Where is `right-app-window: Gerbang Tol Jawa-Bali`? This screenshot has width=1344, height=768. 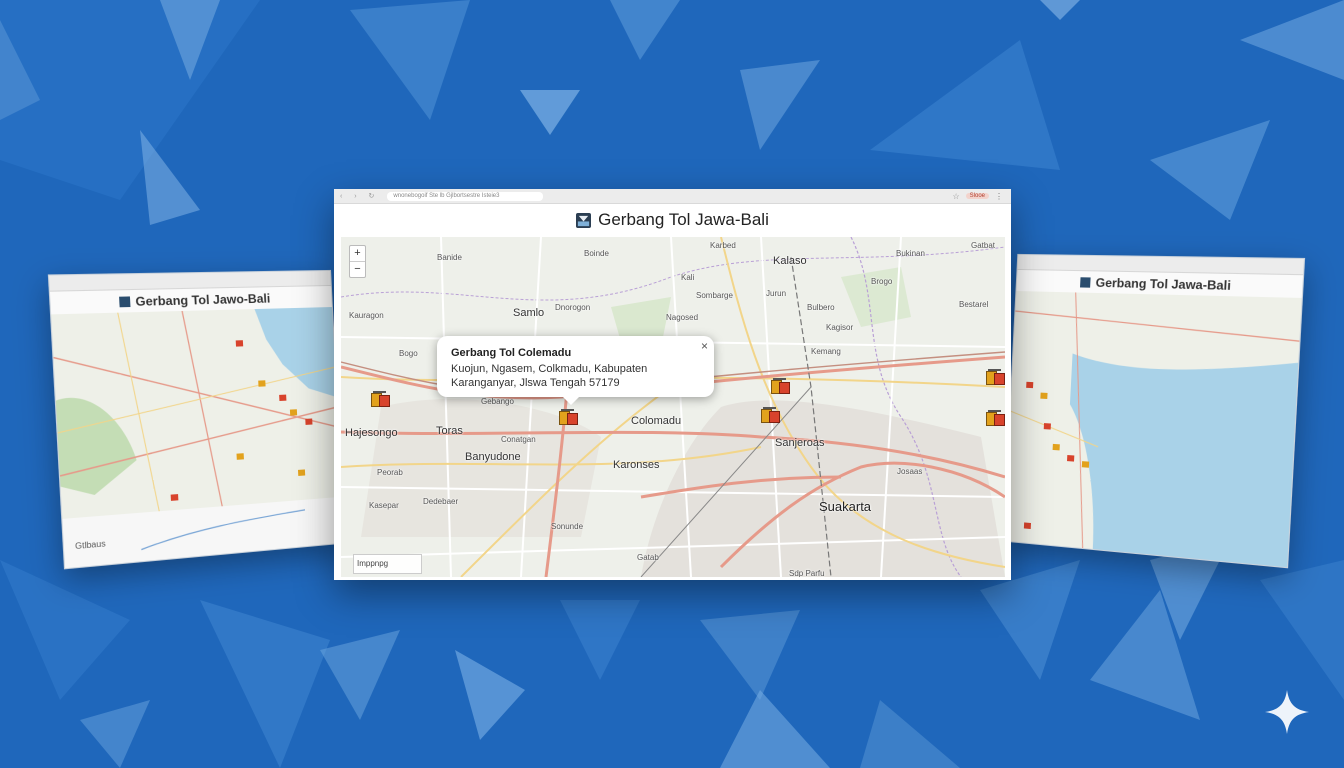 right-app-window: Gerbang Tol Jawa-Bali is located at coordinates (1154, 411).